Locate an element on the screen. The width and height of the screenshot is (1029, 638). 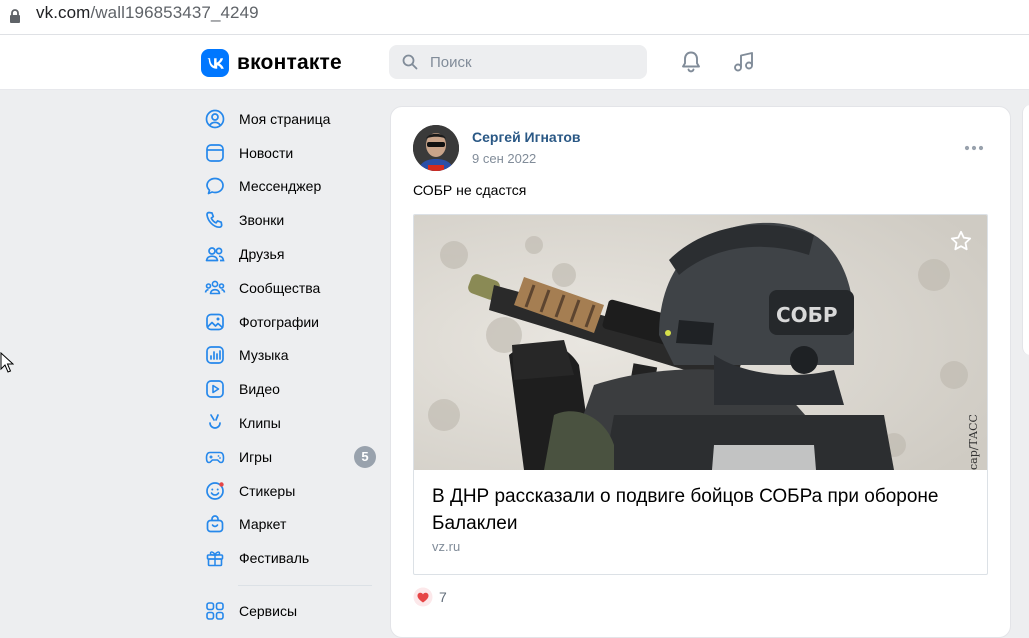
sidebar-item-video: Видео is located at coordinates (289, 389).